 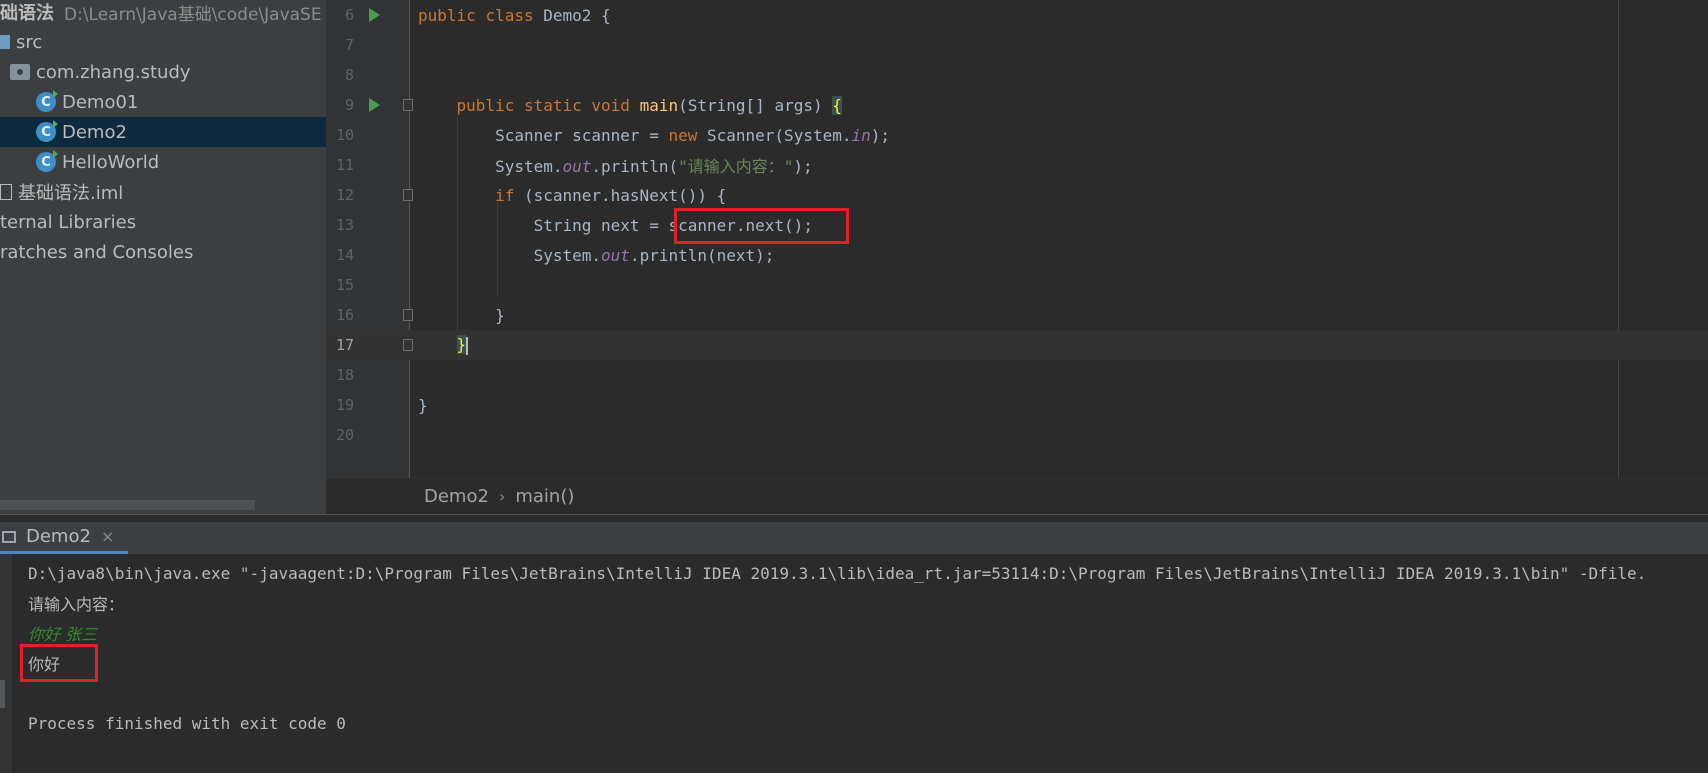 I want to click on tree-item-label: src, so click(x=29, y=42).